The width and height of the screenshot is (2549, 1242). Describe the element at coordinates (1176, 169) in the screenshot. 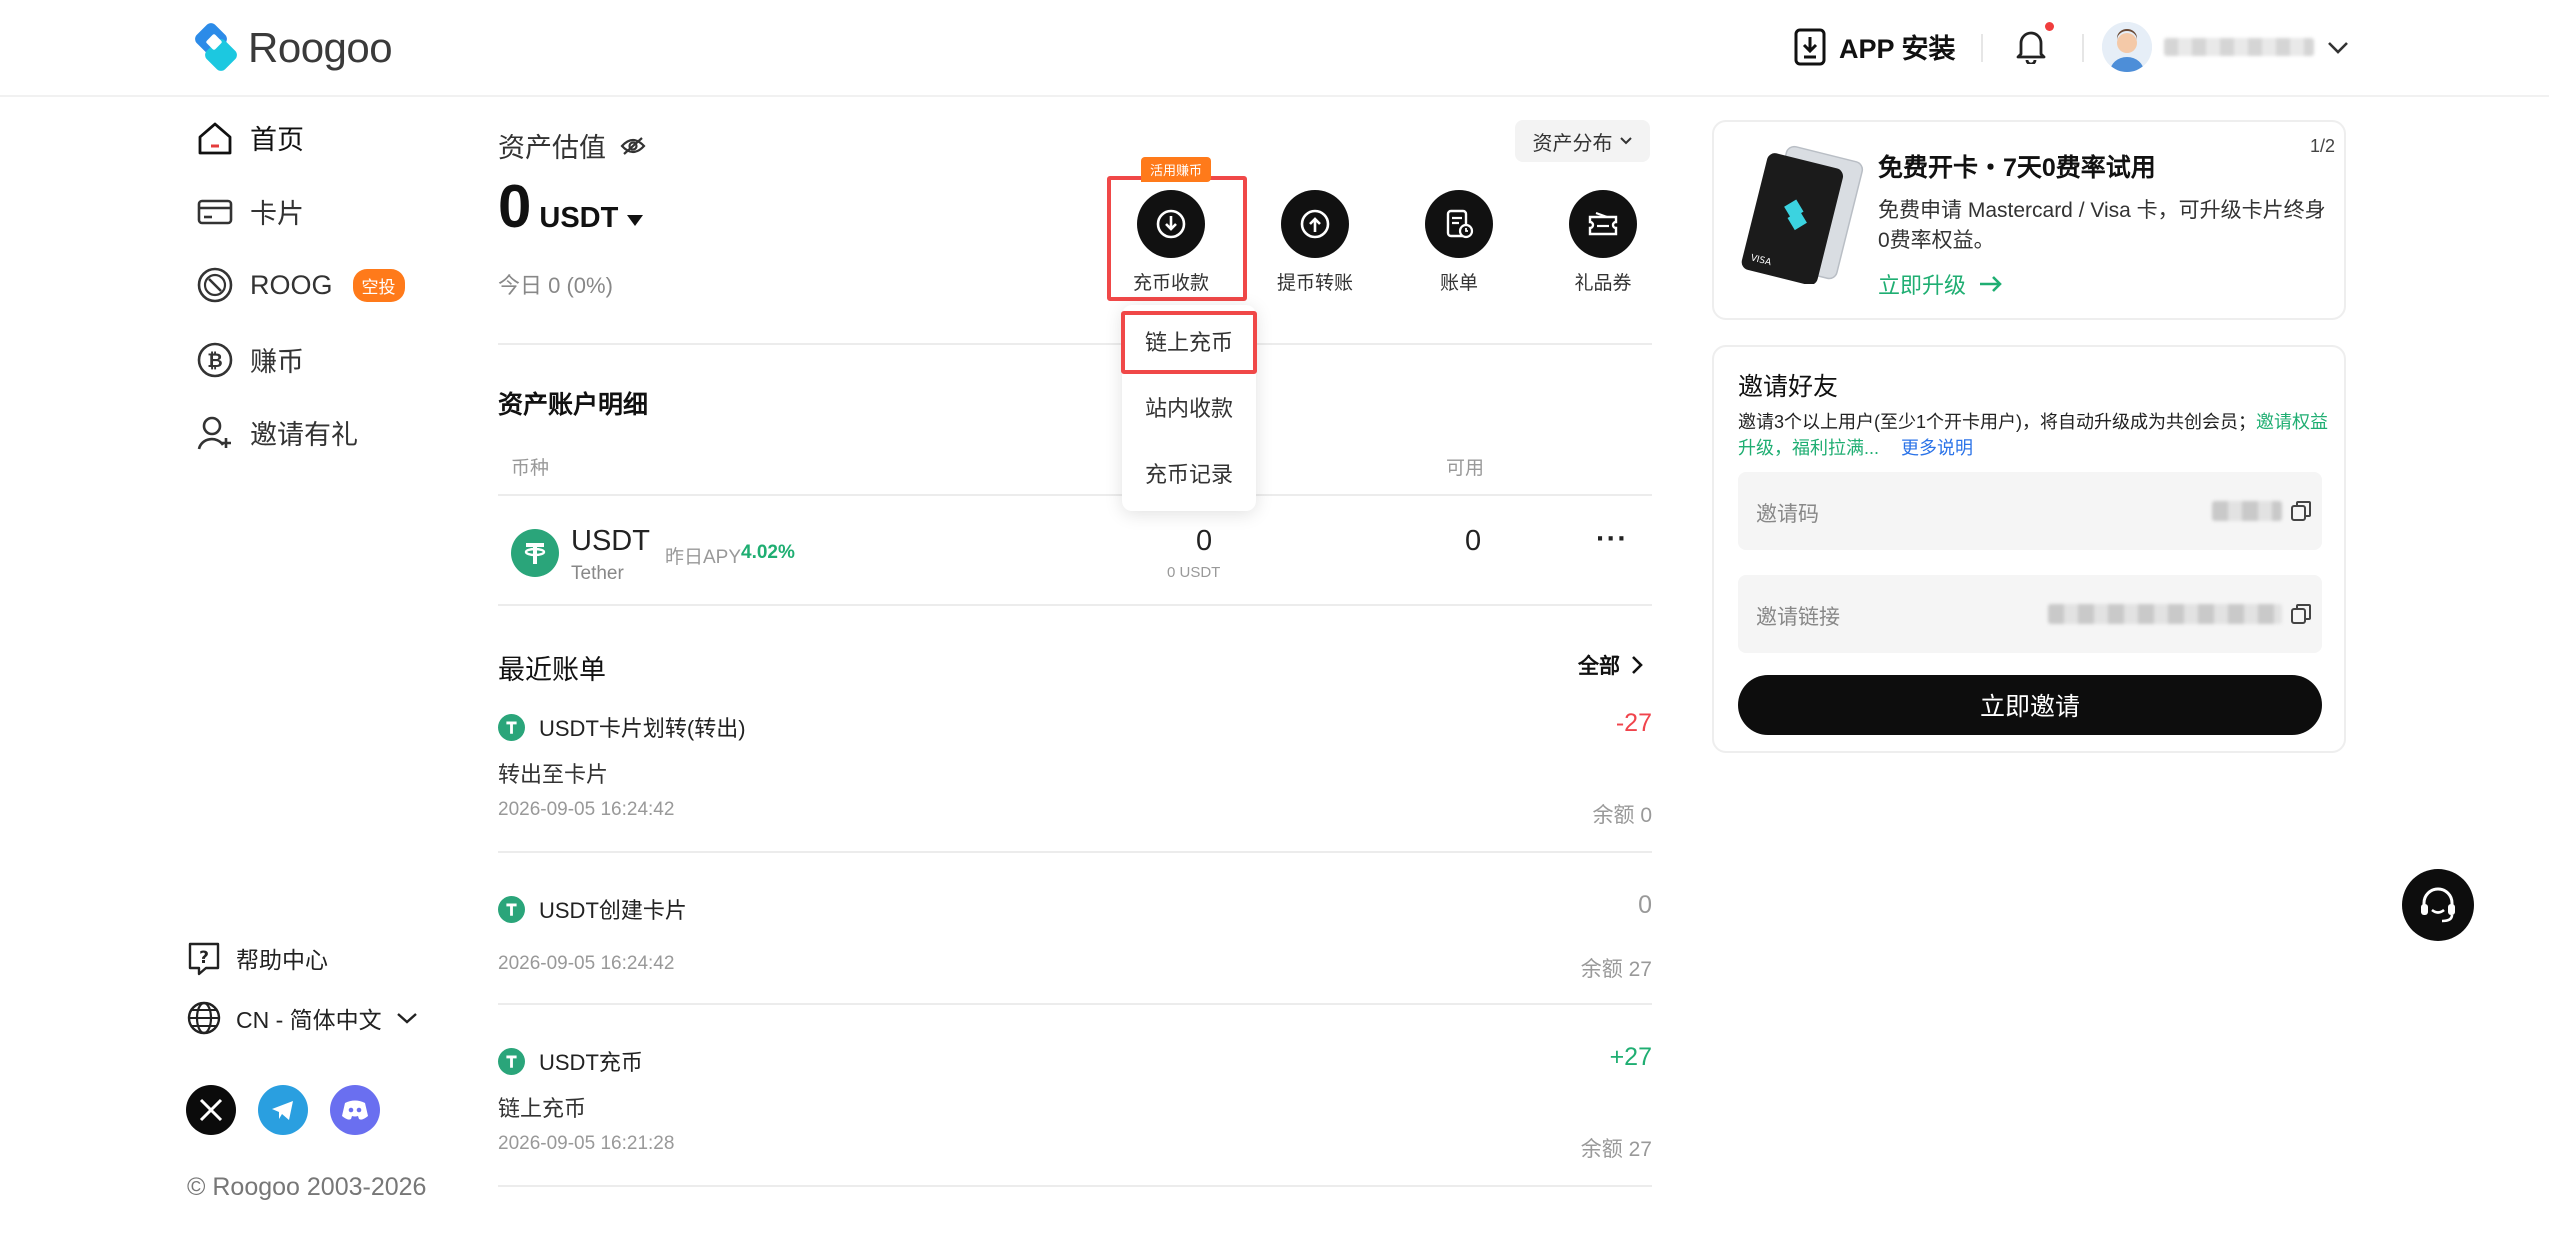

I see `promo-tag: 活用赚币` at that location.